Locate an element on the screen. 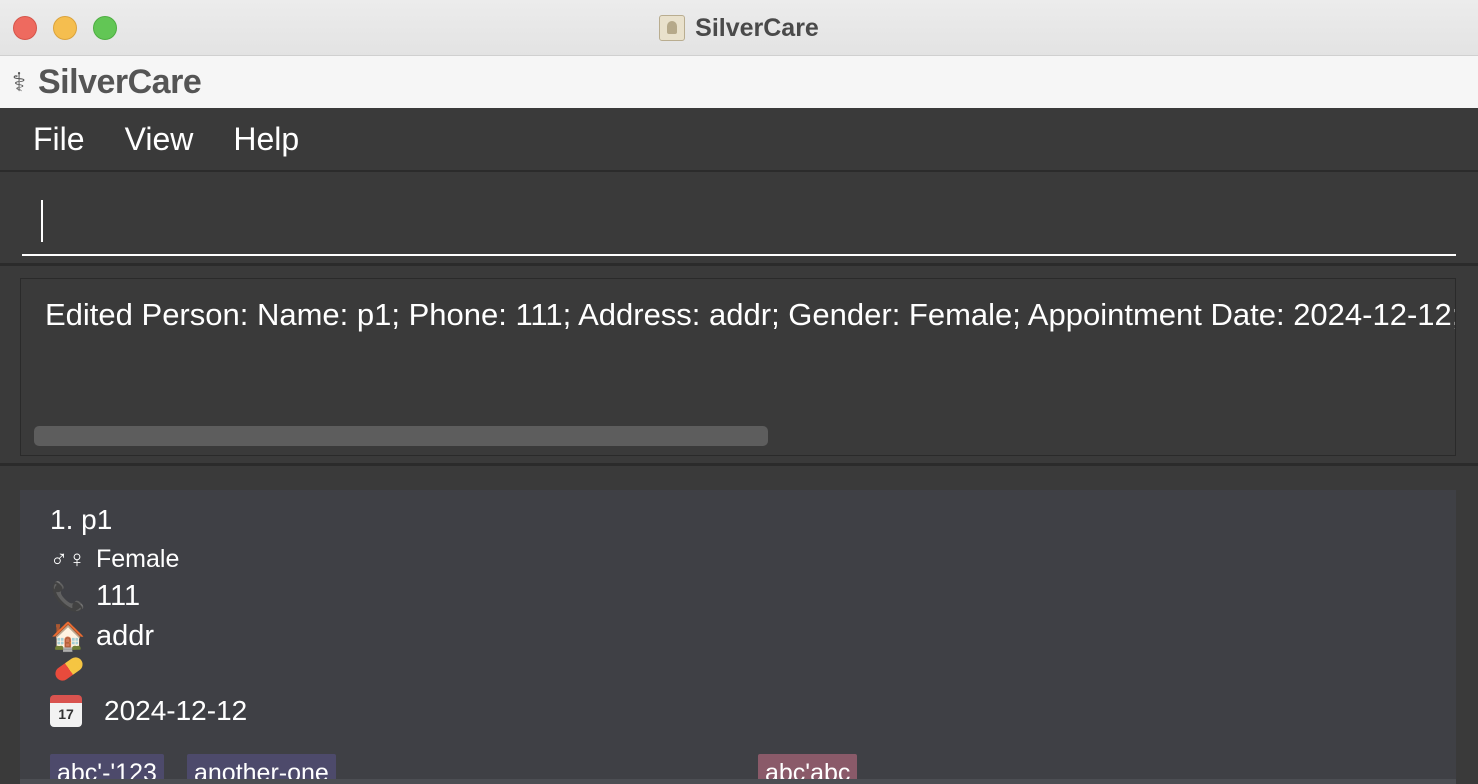 The width and height of the screenshot is (1478, 784). app-header: ⚕ SilverCare is located at coordinates (739, 82).